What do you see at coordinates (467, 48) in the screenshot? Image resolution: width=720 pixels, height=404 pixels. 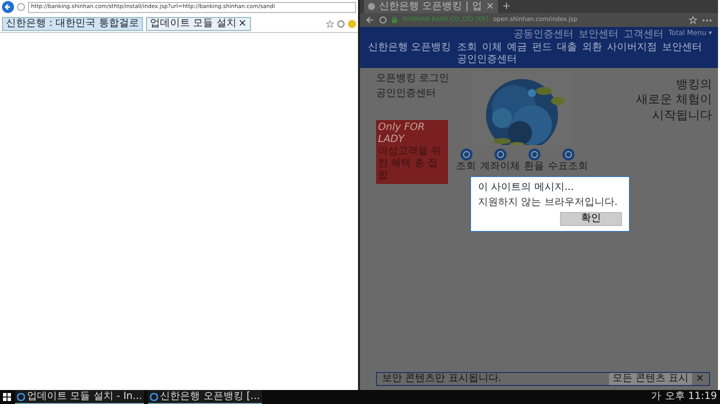 I see `menu-item: 조회` at bounding box center [467, 48].